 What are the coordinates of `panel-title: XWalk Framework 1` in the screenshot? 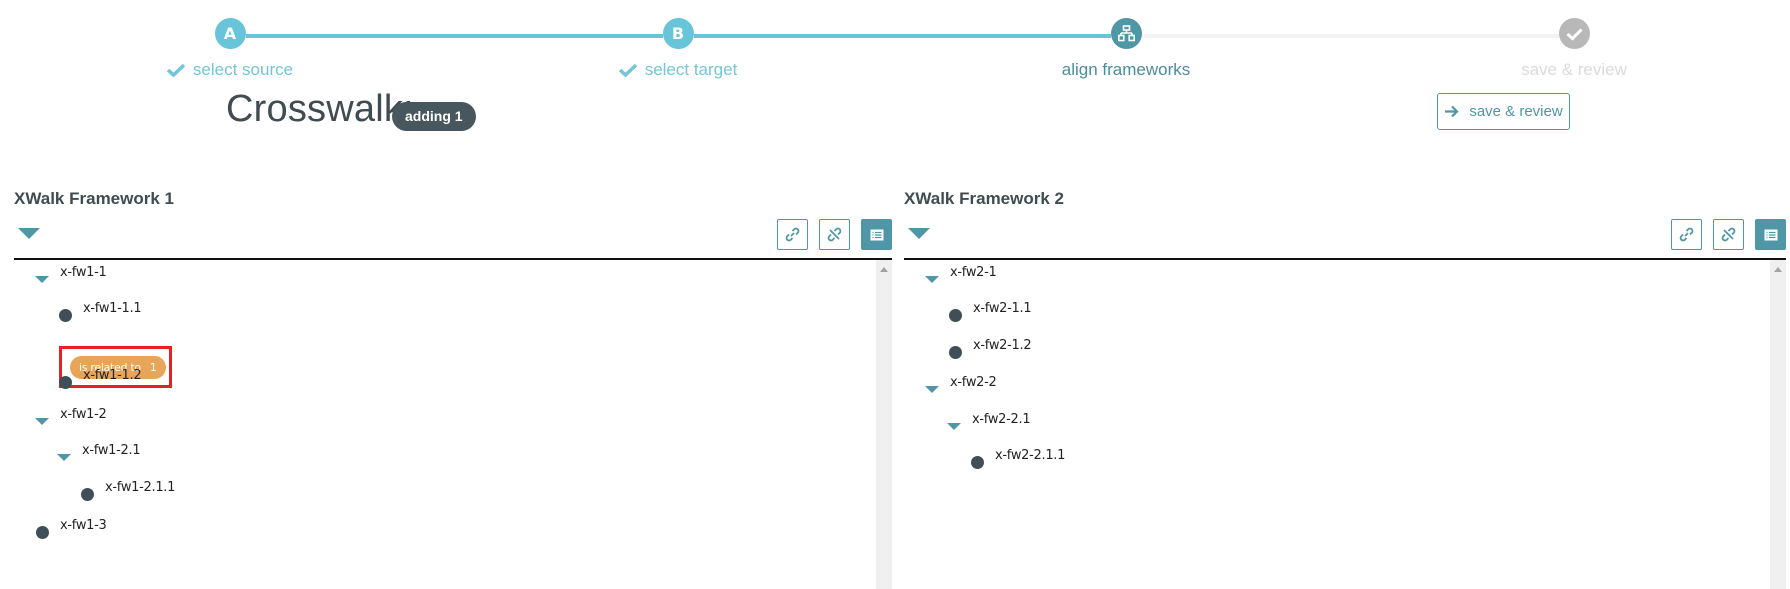 It's located at (94, 198).